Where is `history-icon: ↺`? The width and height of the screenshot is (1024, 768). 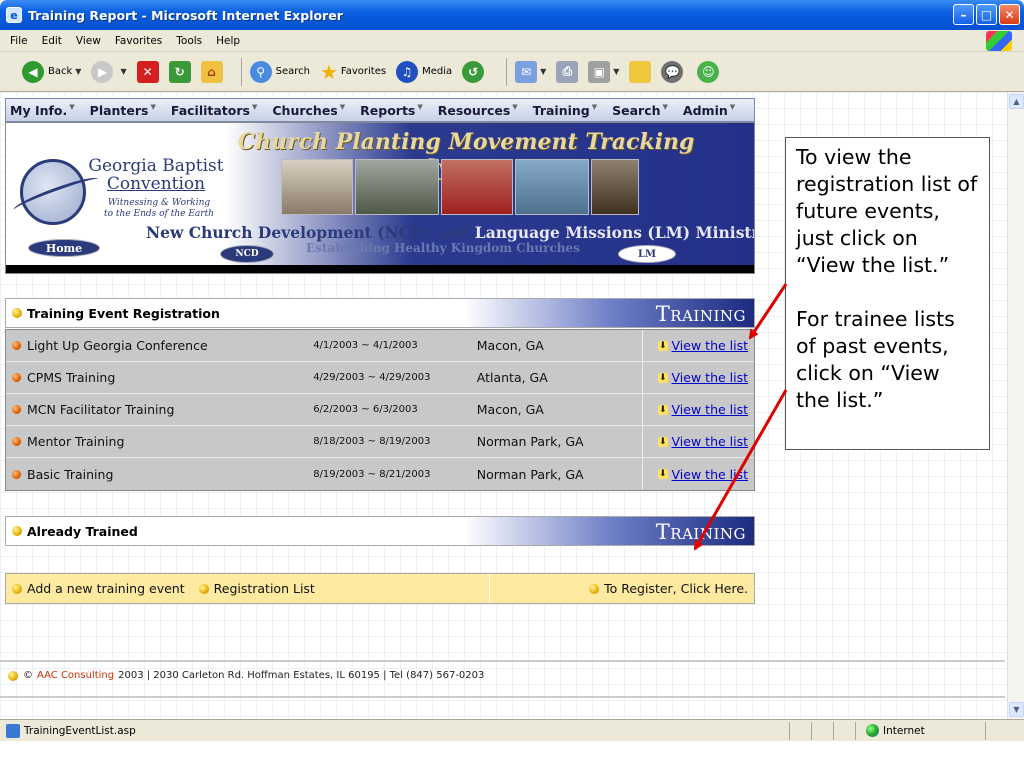 history-icon: ↺ is located at coordinates (473, 71).